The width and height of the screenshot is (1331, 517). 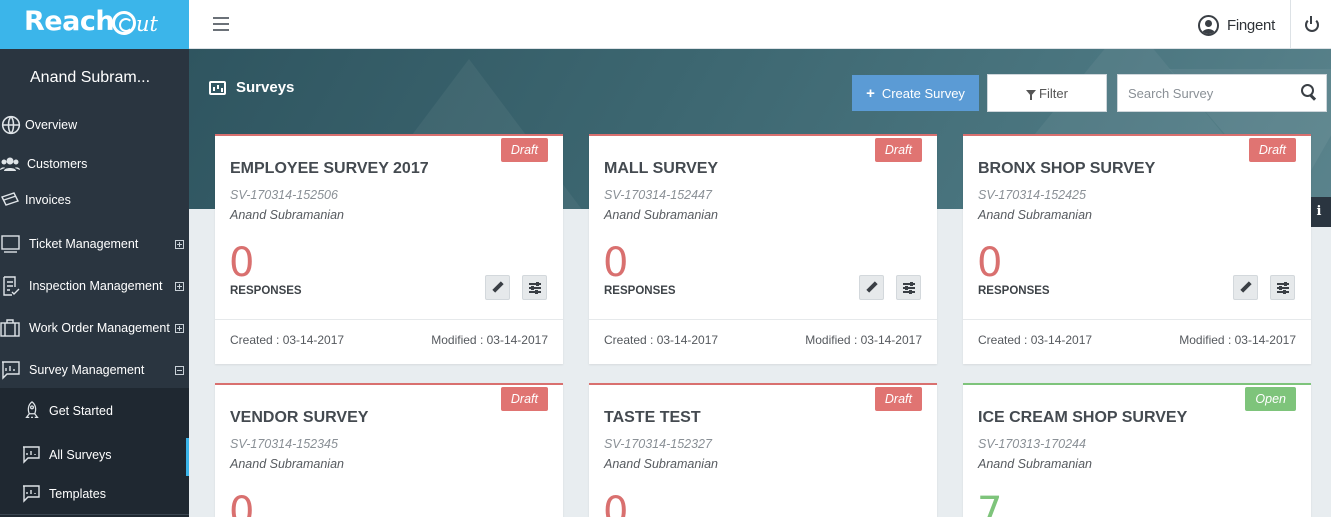 What do you see at coordinates (923, 93) in the screenshot?
I see `create-survey-label: Create Survey` at bounding box center [923, 93].